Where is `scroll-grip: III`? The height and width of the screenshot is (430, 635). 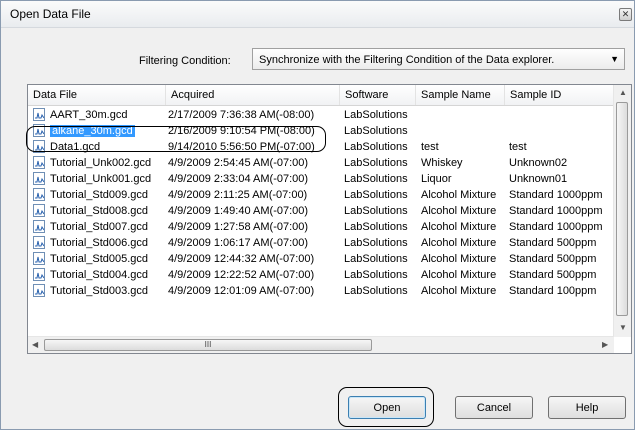 scroll-grip: III is located at coordinates (208, 344).